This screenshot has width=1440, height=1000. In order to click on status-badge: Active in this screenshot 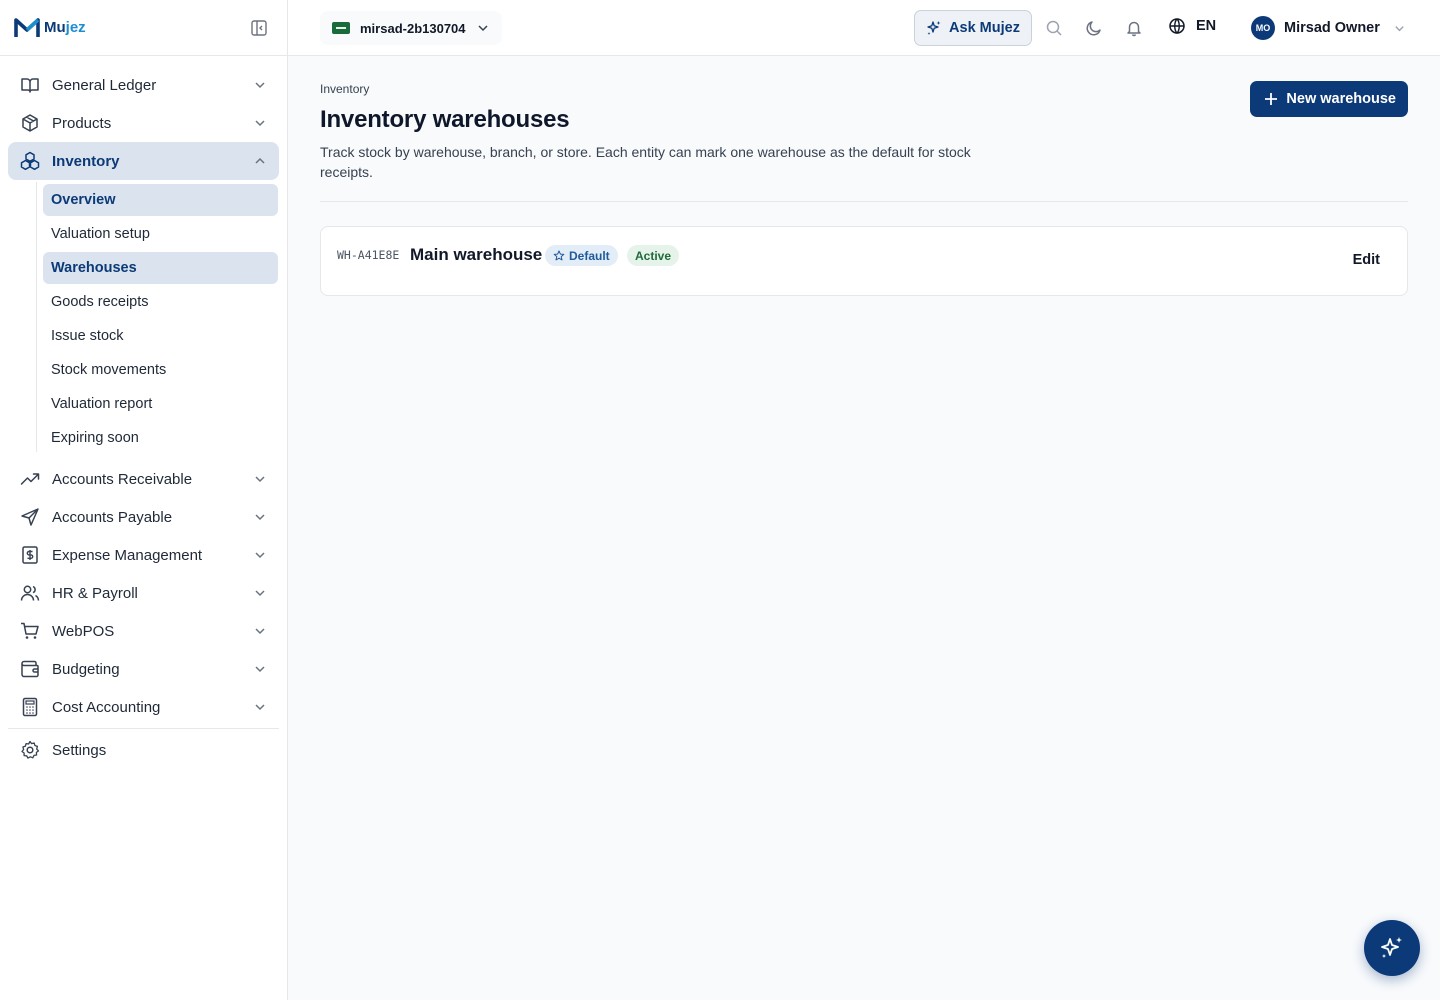, I will do `click(653, 255)`.